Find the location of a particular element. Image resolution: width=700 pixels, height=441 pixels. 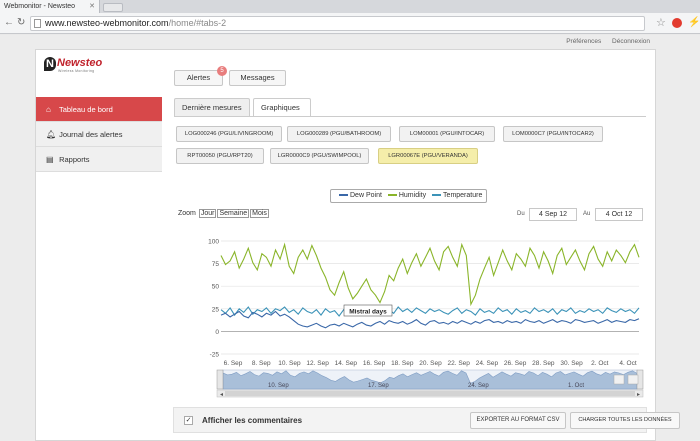

sidebar-item-alert-log: 🔔︎ Journal des alertes is located at coordinates (99, 134).